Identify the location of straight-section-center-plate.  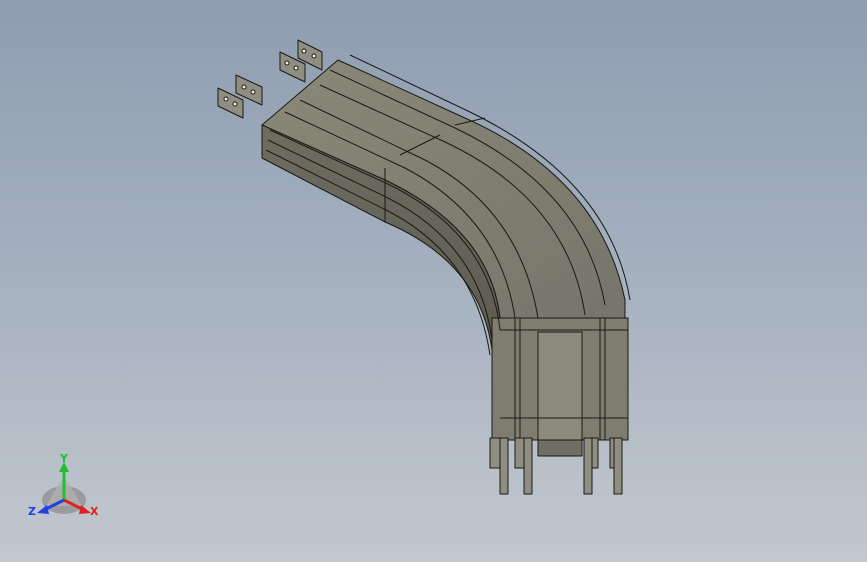
(560, 386).